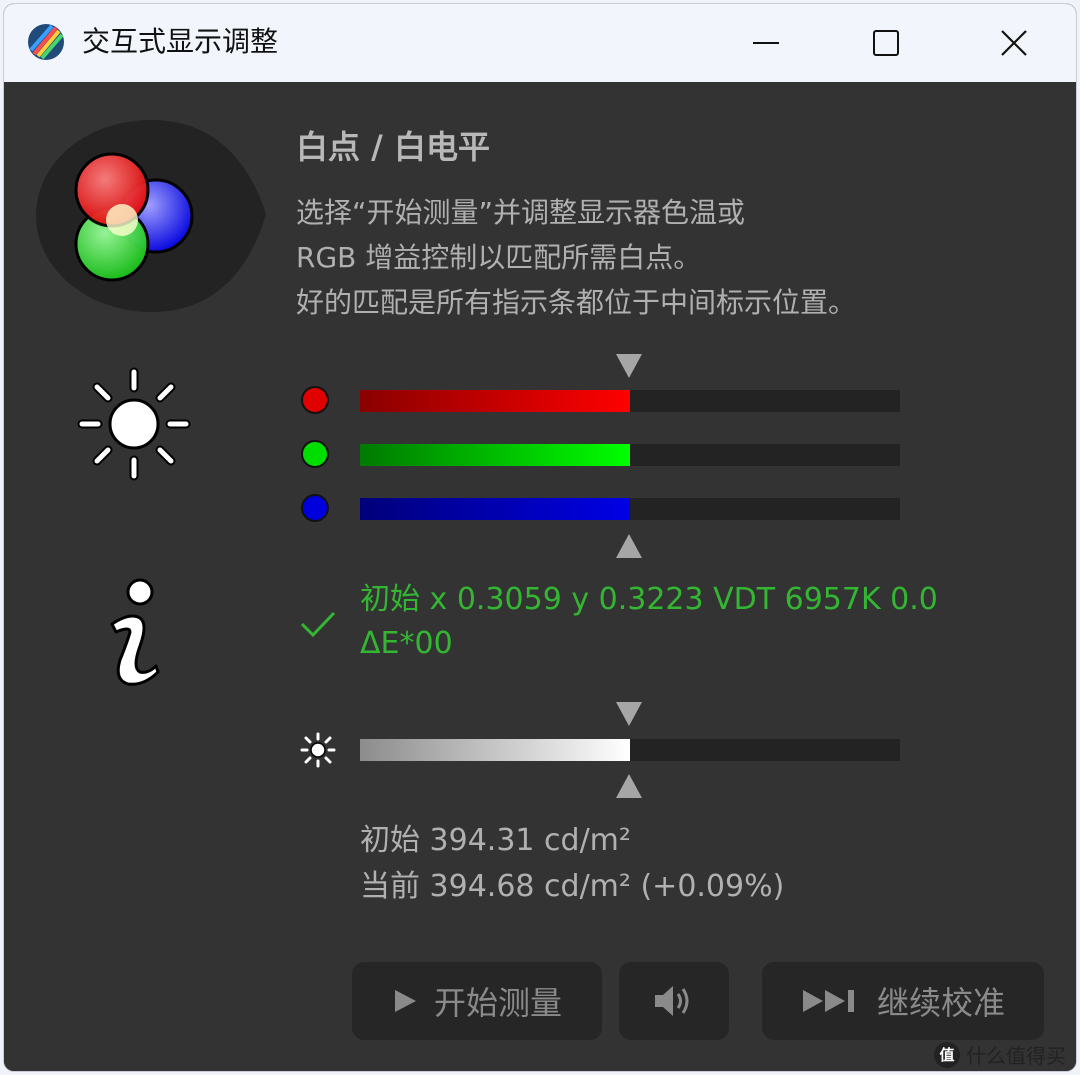 The width and height of the screenshot is (1080, 1075). Describe the element at coordinates (393, 147) in the screenshot. I see `section-title: 白点 / 白电平` at that location.